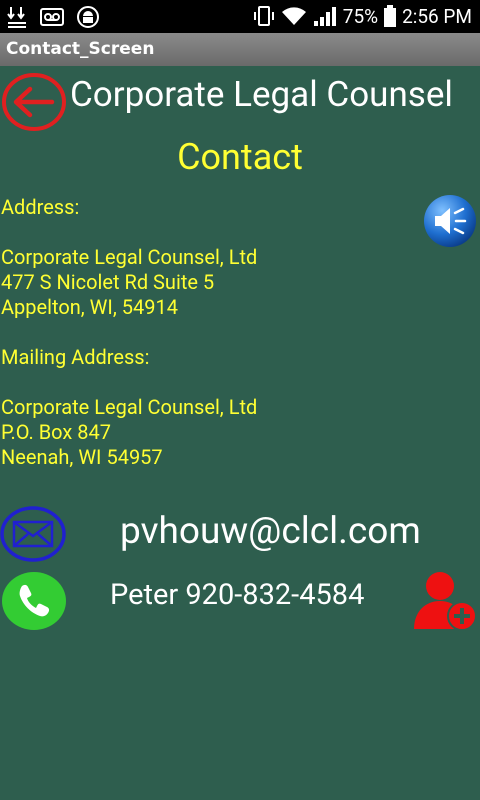 The image size is (480, 800). Describe the element at coordinates (437, 16) in the screenshot. I see `clock: 2:56 PM` at that location.